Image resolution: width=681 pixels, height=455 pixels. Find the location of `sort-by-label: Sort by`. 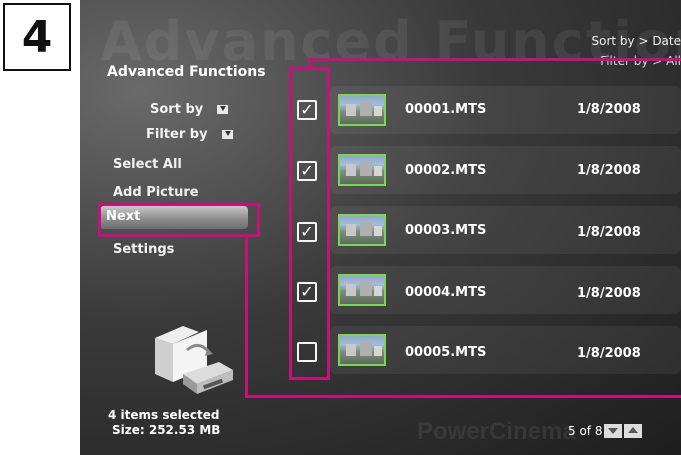

sort-by-label: Sort by is located at coordinates (177, 109).